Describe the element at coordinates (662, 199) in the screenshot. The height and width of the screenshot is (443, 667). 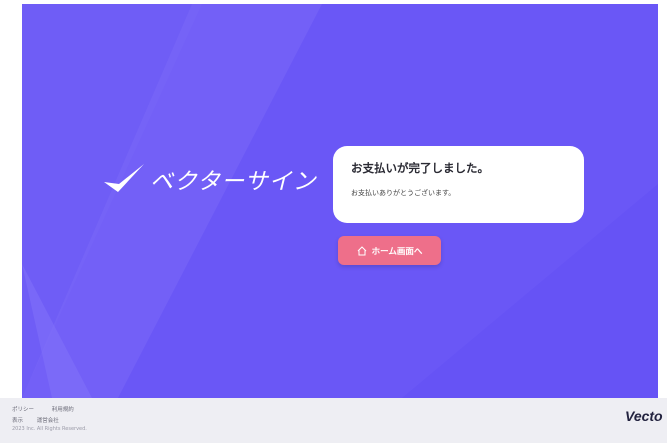
I see `right-margin` at that location.